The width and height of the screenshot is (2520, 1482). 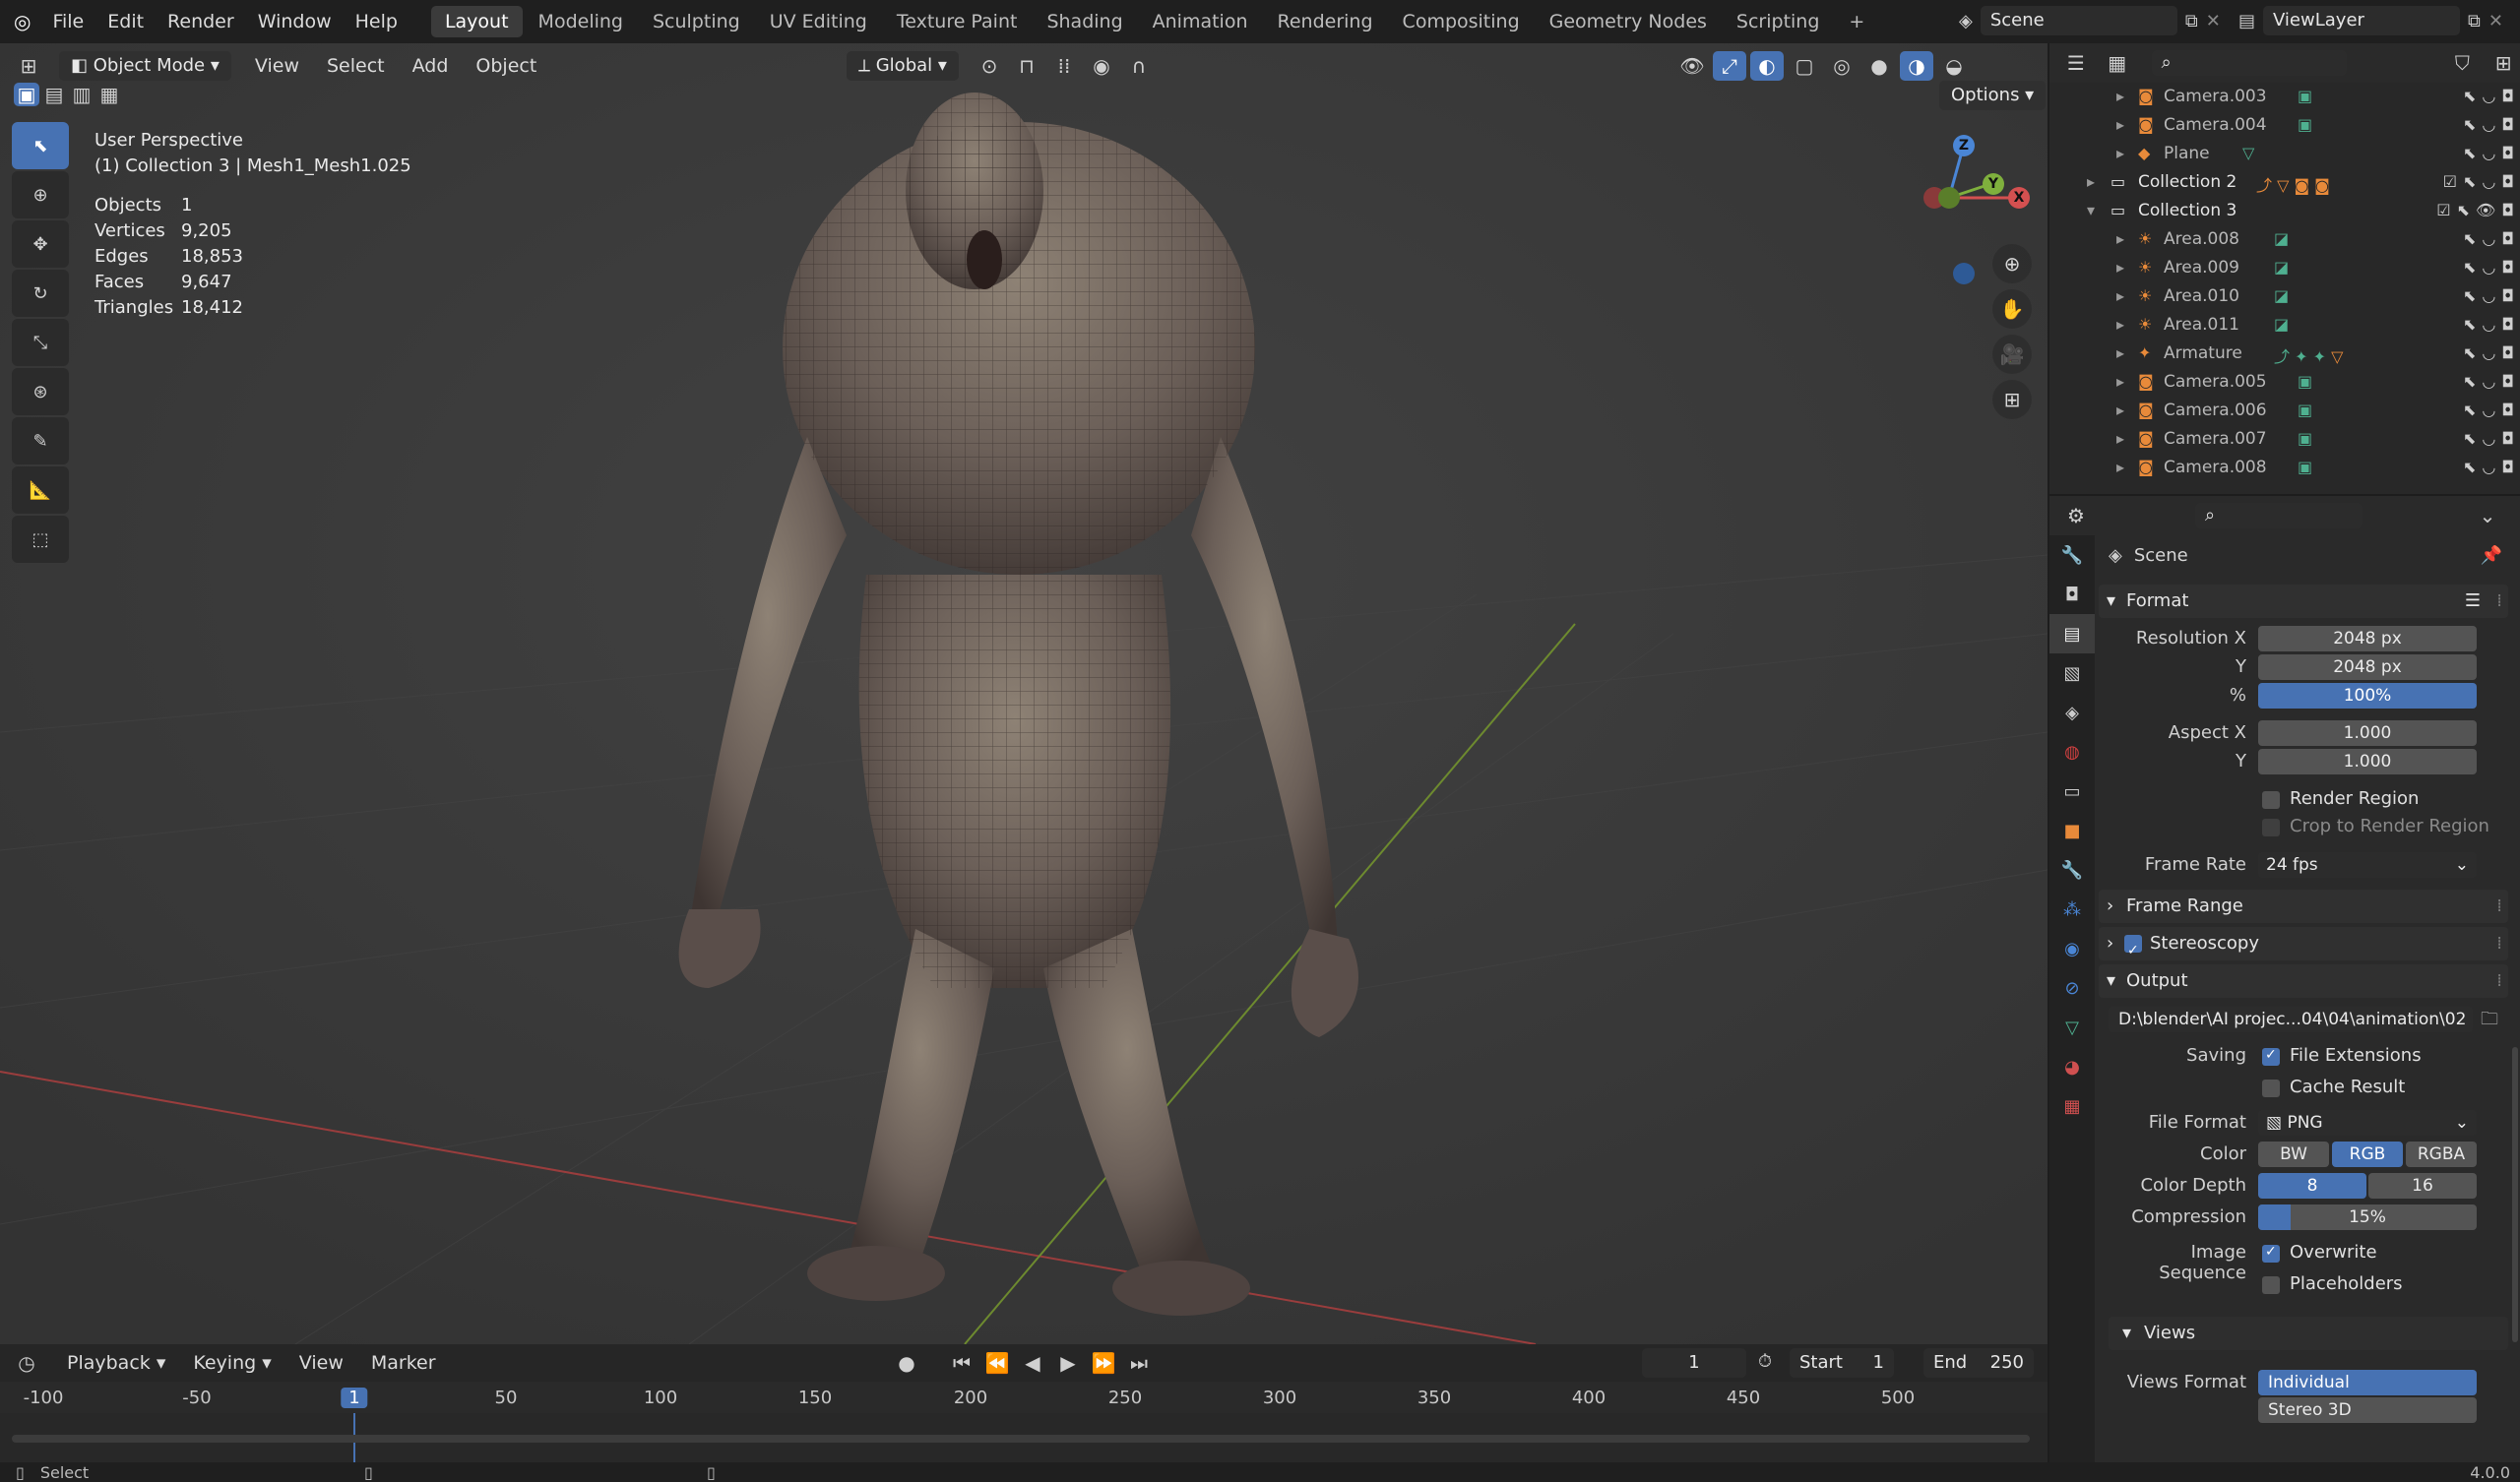 What do you see at coordinates (2450, 181) in the screenshot?
I see `exclude-checkbox: ☑` at bounding box center [2450, 181].